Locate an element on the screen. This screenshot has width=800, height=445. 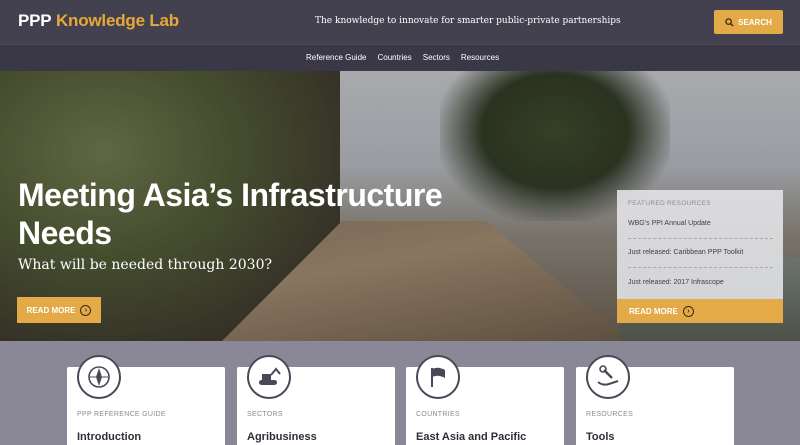
card-sectors: SECTORS Agribusiness is located at coordinates (316, 400).